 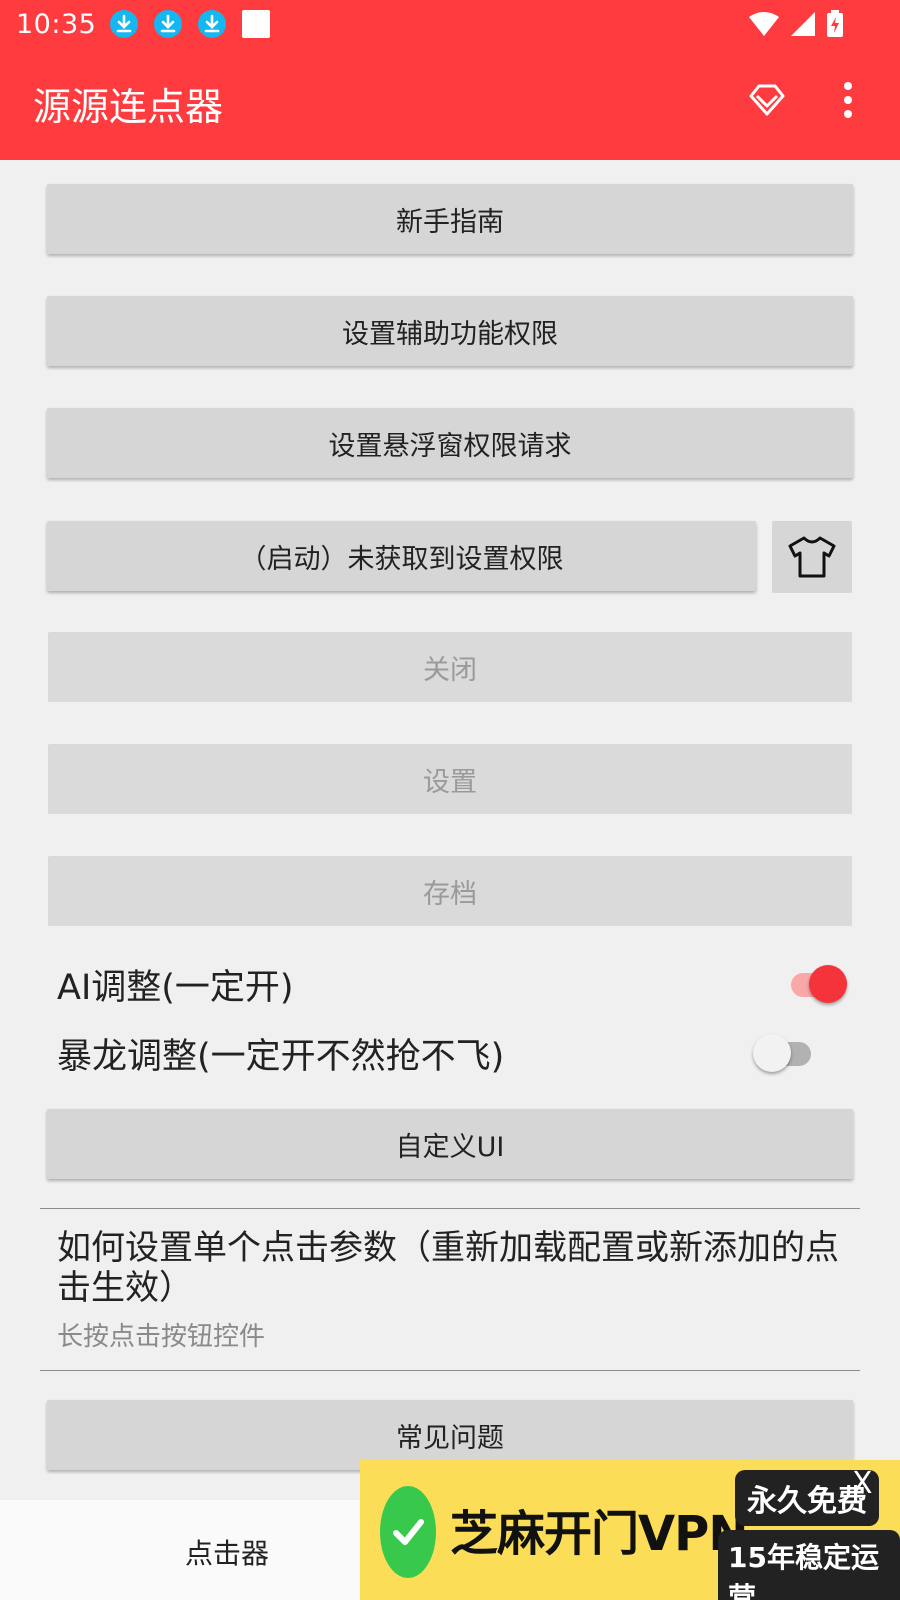 I want to click on app-title: 源源连点器, so click(x=128, y=107).